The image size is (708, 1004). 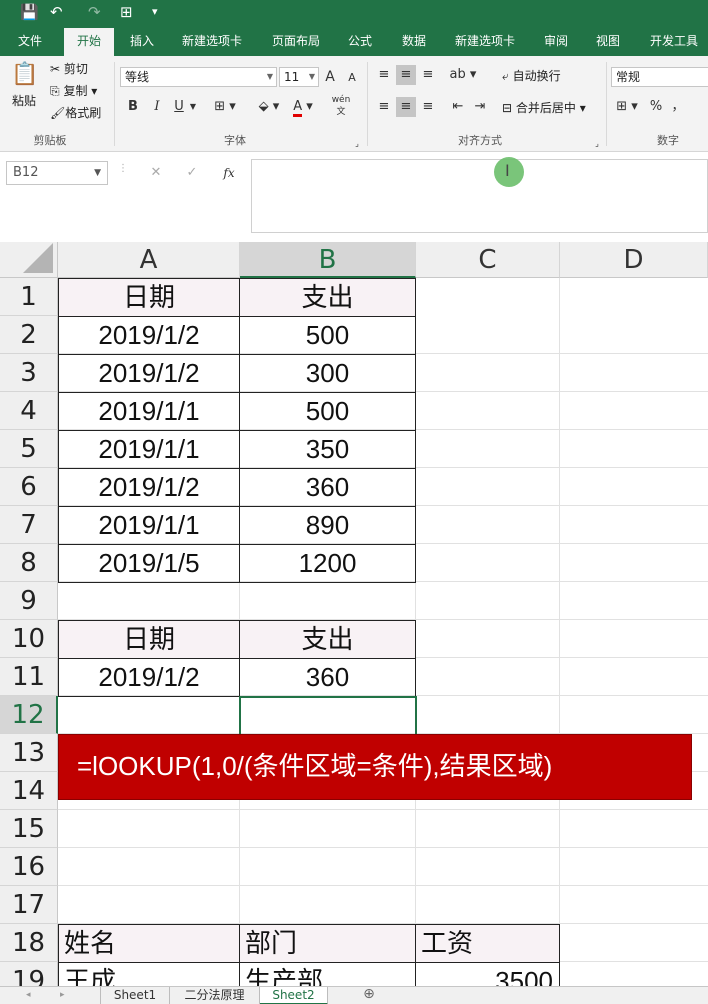 I want to click on cell-b6: 360, so click(x=327, y=487).